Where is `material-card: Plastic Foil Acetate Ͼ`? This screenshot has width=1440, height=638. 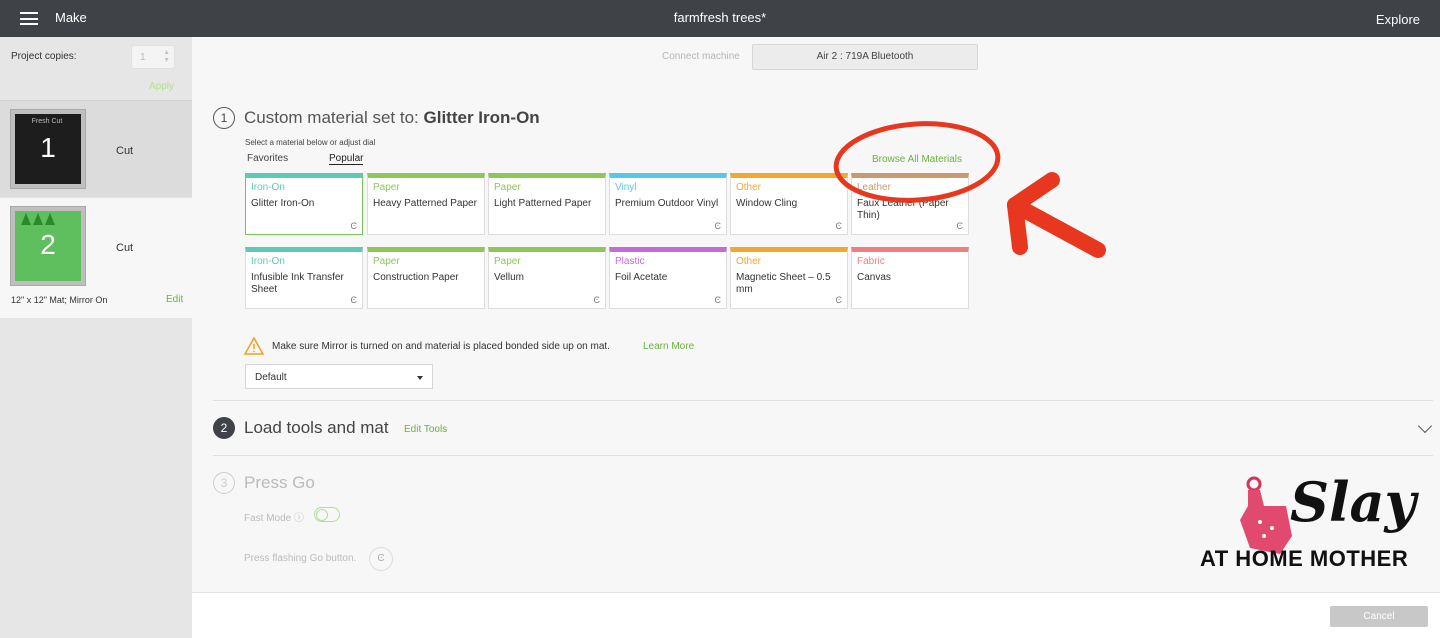 material-card: Plastic Foil Acetate Ͼ is located at coordinates (668, 278).